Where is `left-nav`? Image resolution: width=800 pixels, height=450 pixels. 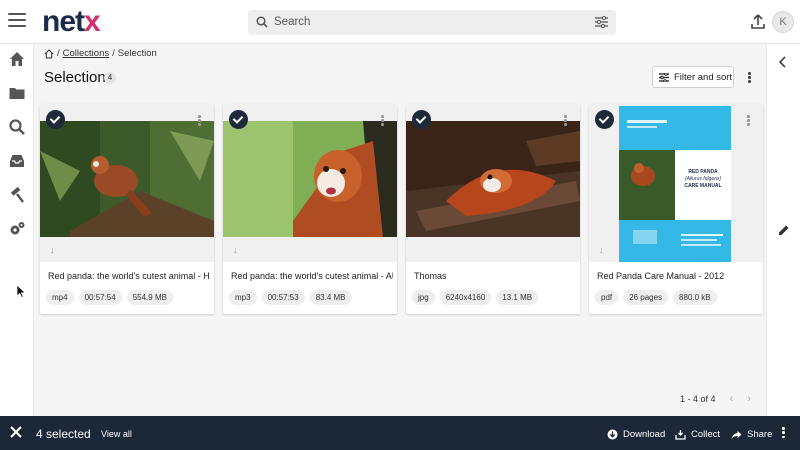 left-nav is located at coordinates (17, 230).